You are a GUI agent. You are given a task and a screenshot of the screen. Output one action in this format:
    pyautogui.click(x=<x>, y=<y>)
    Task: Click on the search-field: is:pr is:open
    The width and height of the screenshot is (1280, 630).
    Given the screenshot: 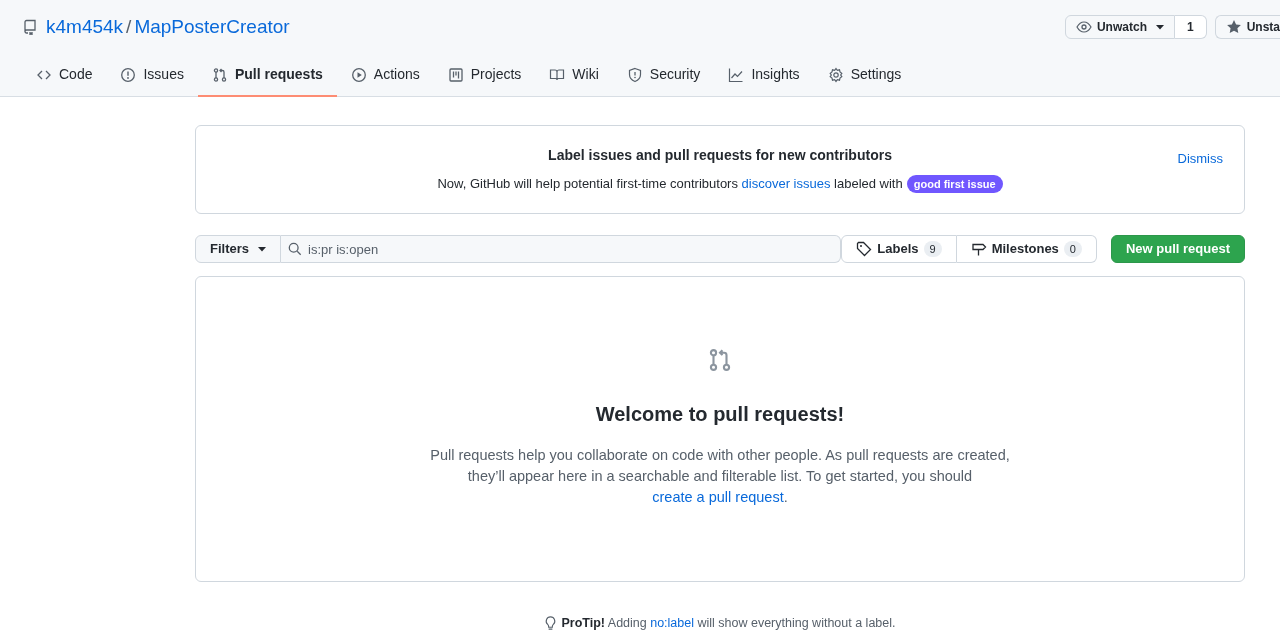 What is the action you would take?
    pyautogui.click(x=561, y=249)
    